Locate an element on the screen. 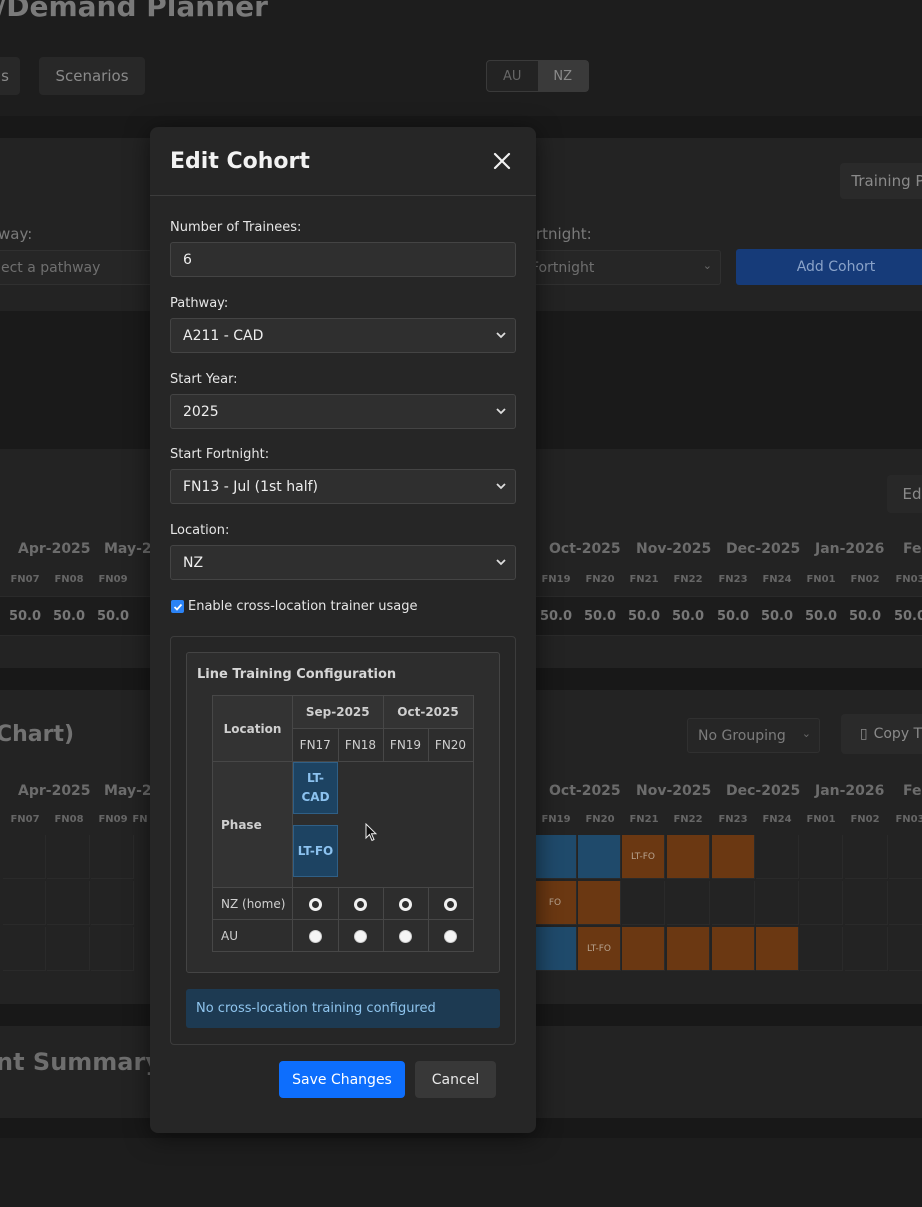  training-plan-button: Training Pl is located at coordinates (881, 181).